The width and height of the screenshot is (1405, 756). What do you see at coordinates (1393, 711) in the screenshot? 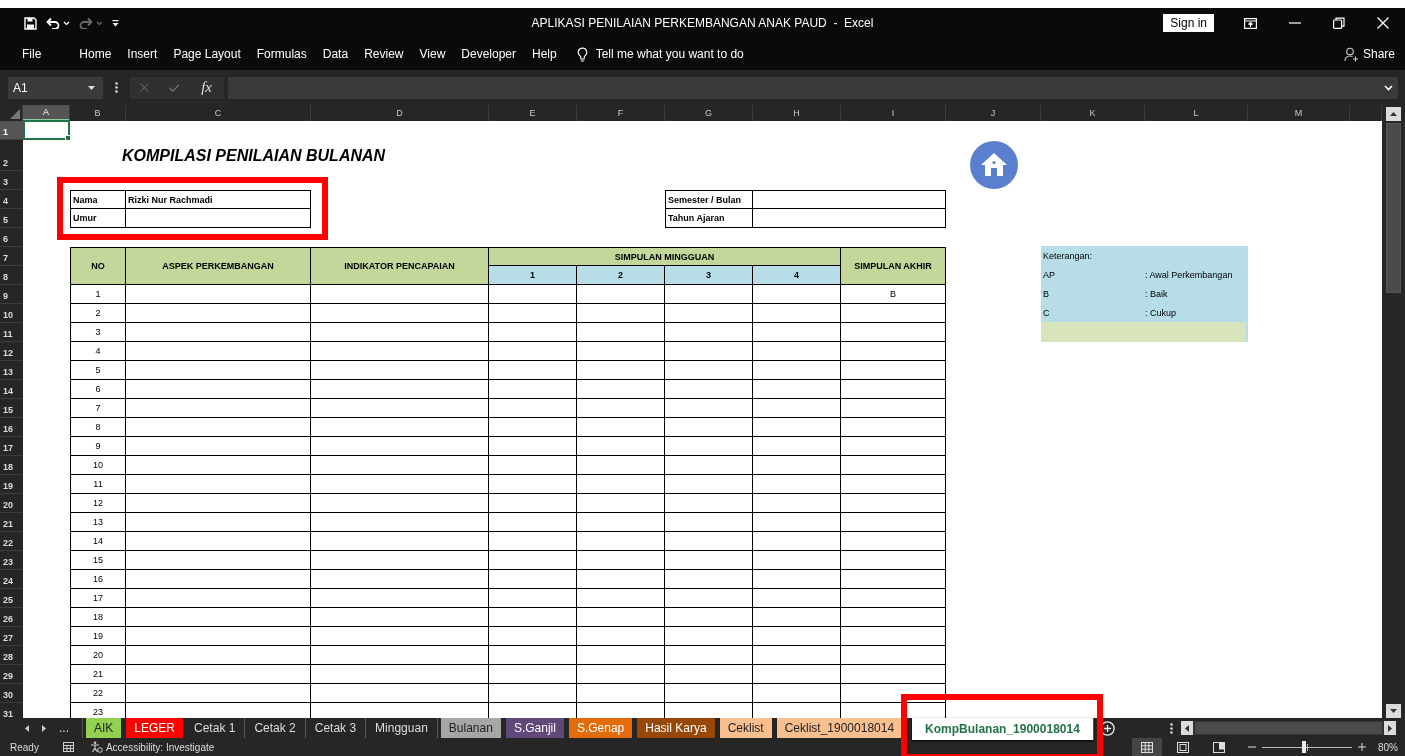
I see `scroll-down-button` at bounding box center [1393, 711].